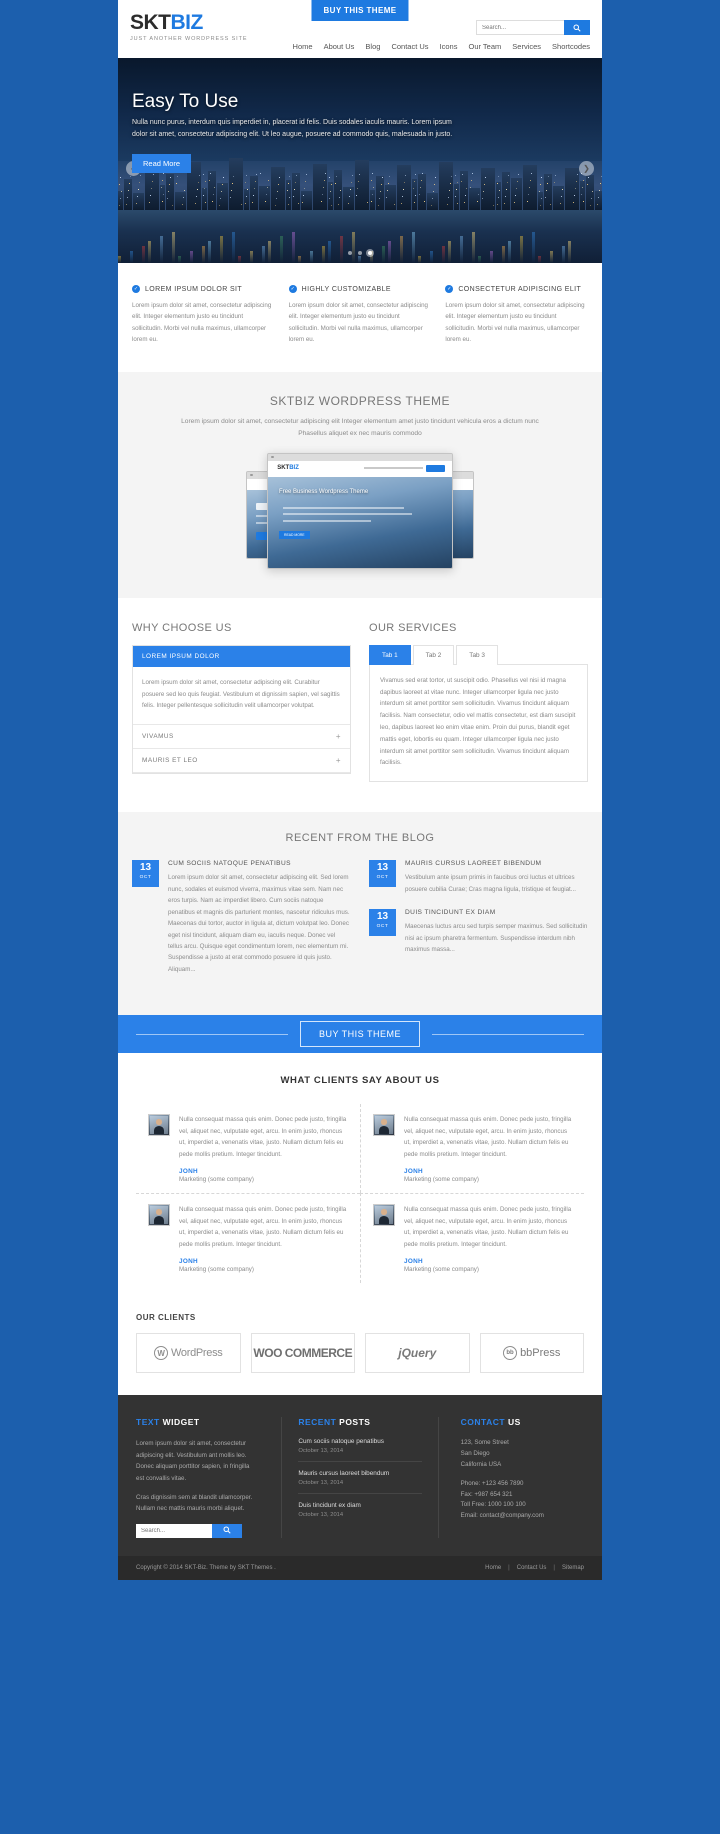 This screenshot has width=720, height=1834. I want to click on avatar, so click(159, 1215).